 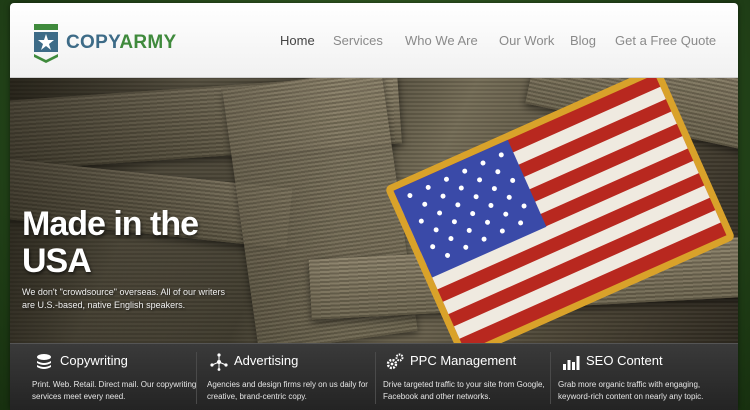 What do you see at coordinates (526, 40) in the screenshot?
I see `nav-our-work: Our Work` at bounding box center [526, 40].